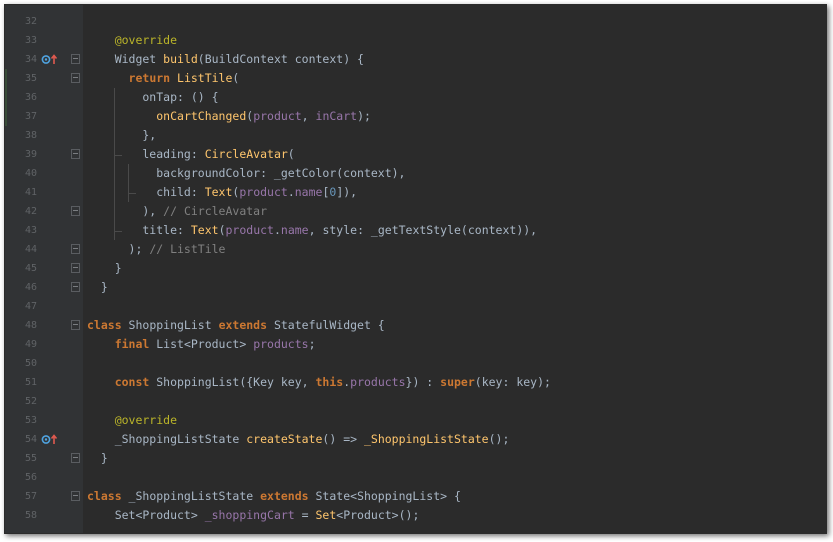  Describe the element at coordinates (454, 344) in the screenshot. I see `code-line: final List<Product> products;` at that location.